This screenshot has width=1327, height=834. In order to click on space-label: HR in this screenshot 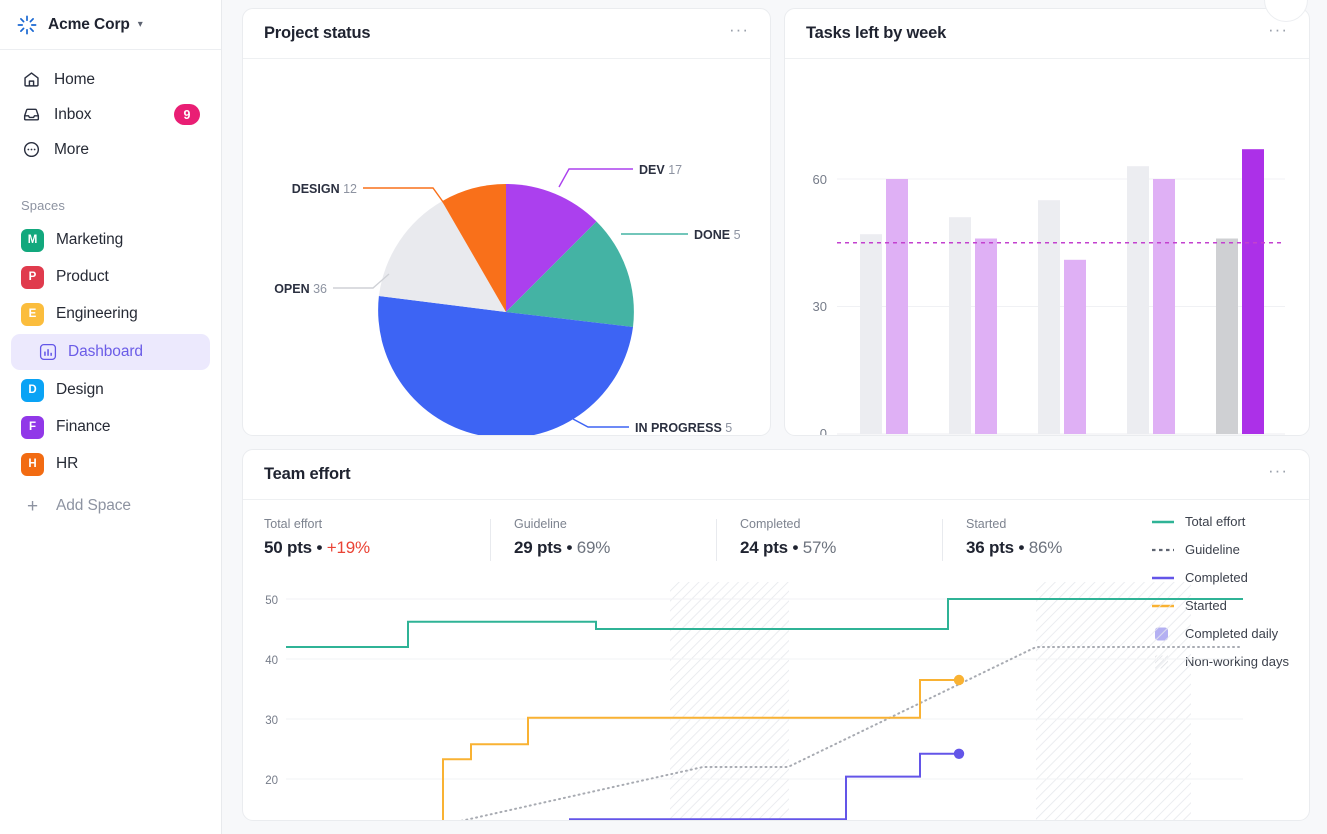, I will do `click(67, 463)`.